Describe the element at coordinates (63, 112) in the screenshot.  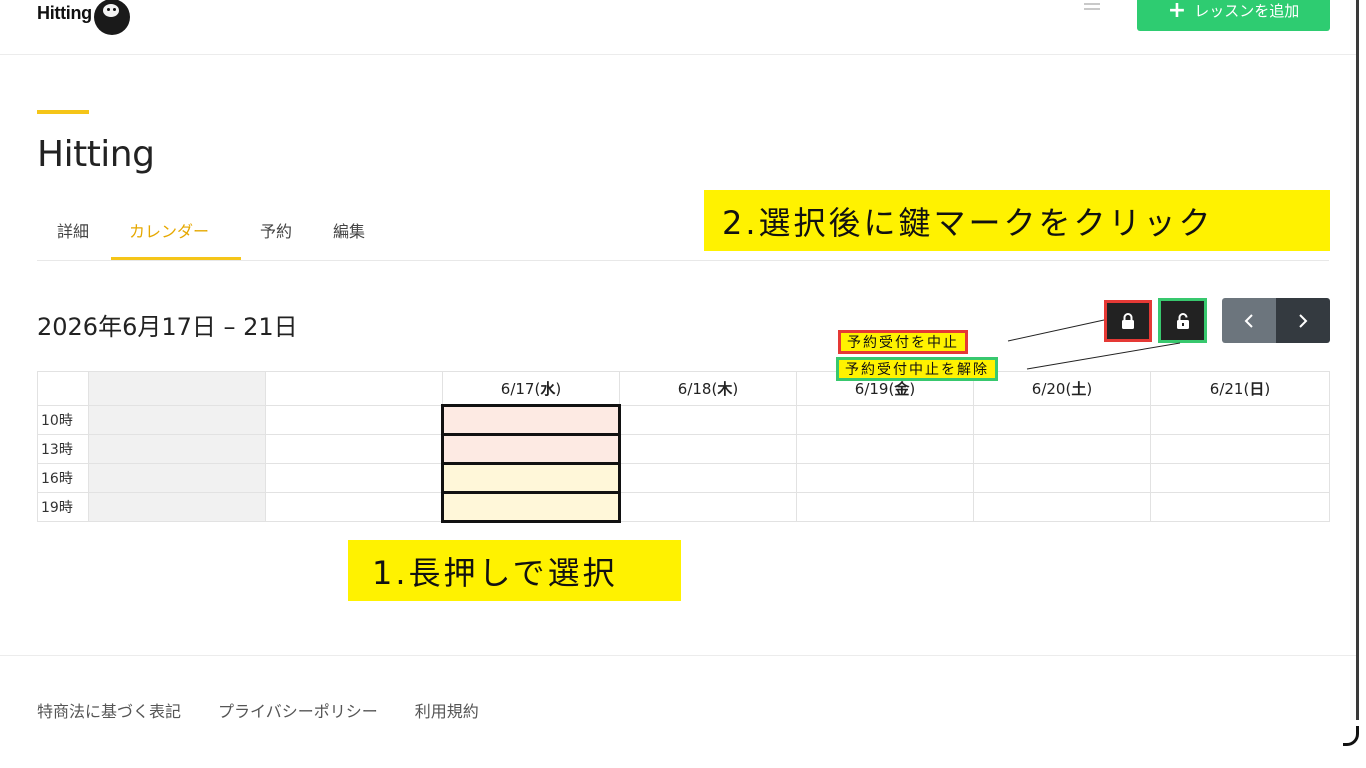
I see `title-accent-bar` at that location.